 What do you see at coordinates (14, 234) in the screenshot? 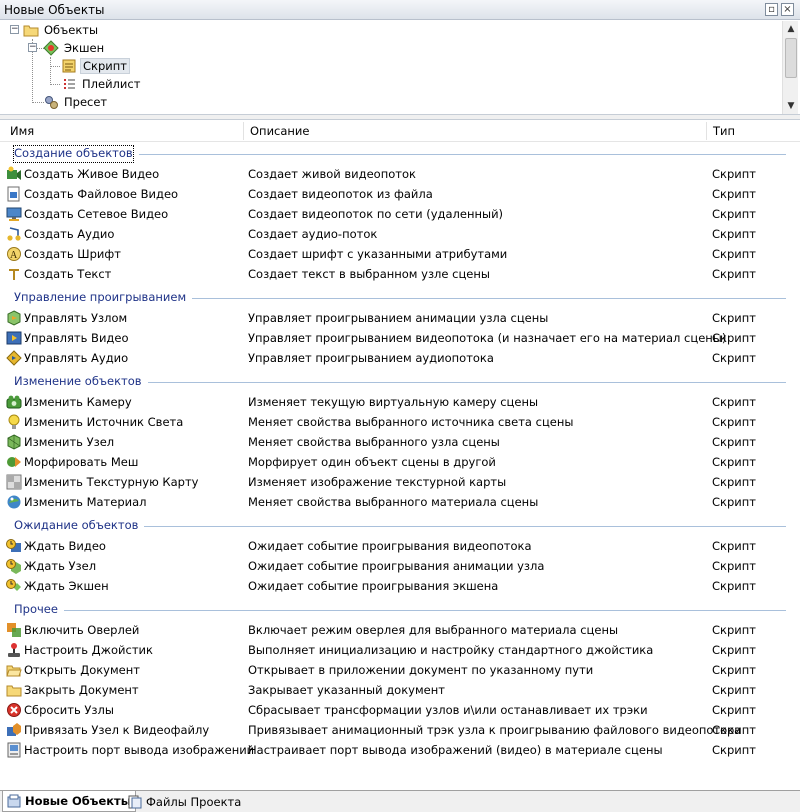
I see `audio-icon` at bounding box center [14, 234].